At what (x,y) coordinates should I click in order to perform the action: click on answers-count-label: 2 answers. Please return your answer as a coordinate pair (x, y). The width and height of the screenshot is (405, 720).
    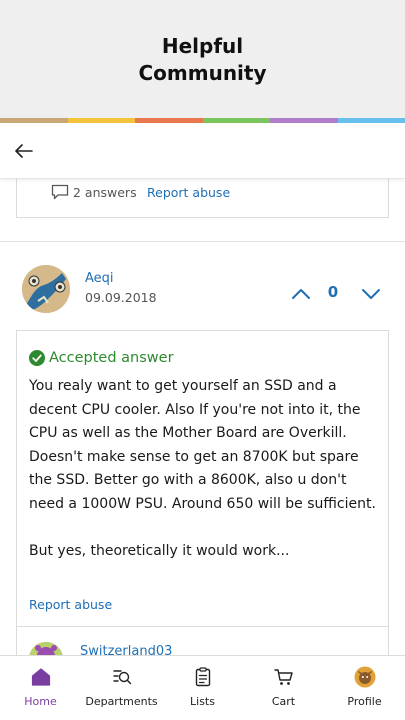
    Looking at the image, I should click on (105, 192).